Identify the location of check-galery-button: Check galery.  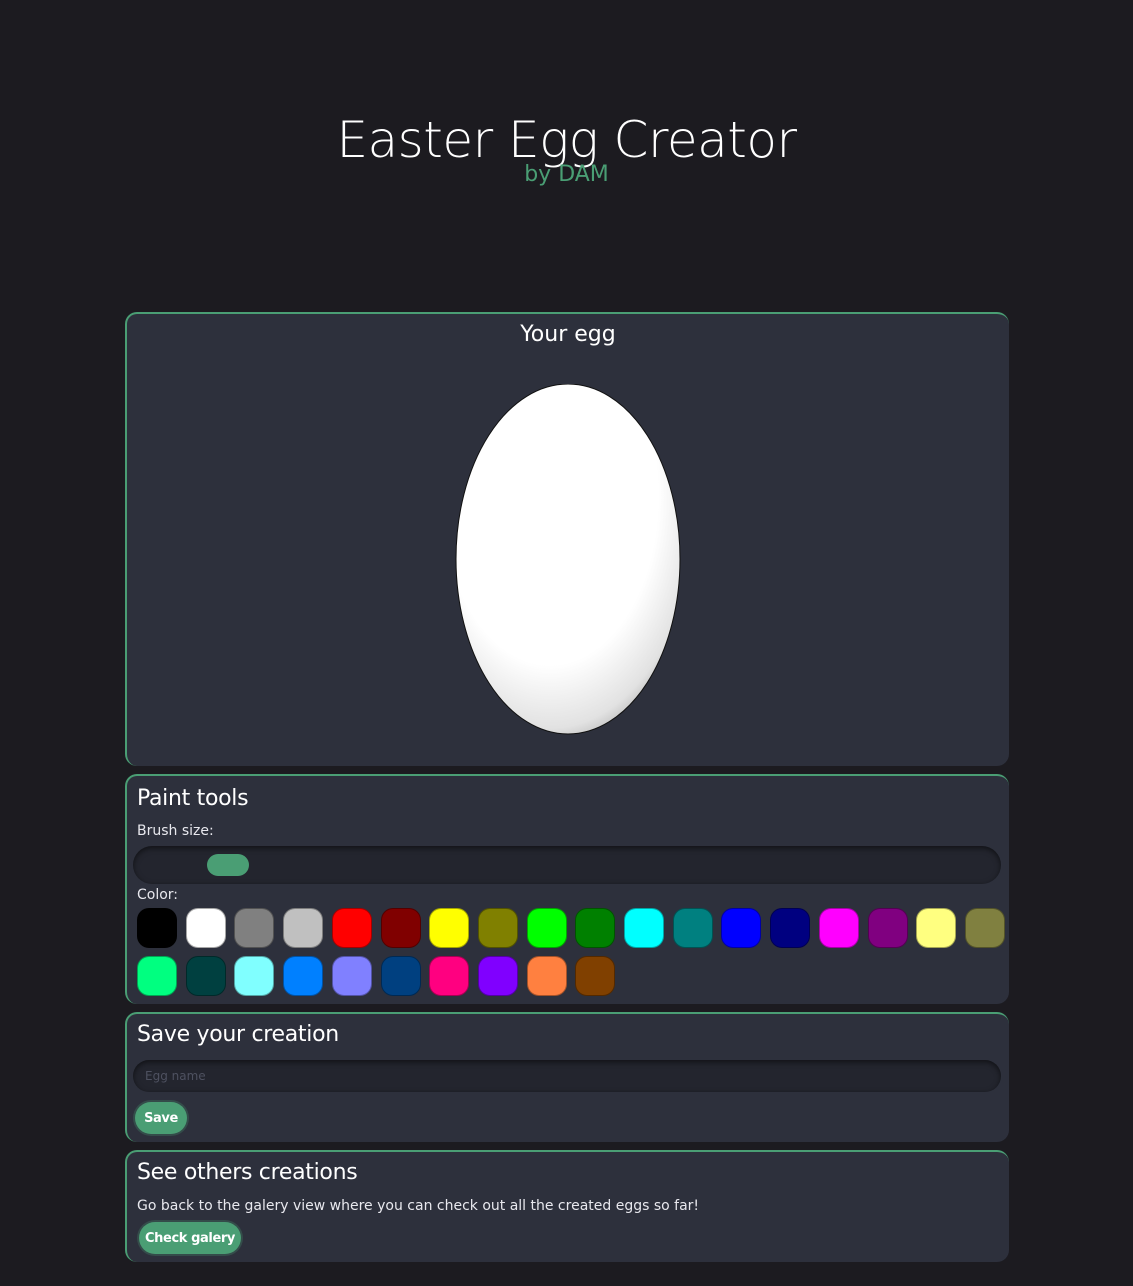
(190, 1238).